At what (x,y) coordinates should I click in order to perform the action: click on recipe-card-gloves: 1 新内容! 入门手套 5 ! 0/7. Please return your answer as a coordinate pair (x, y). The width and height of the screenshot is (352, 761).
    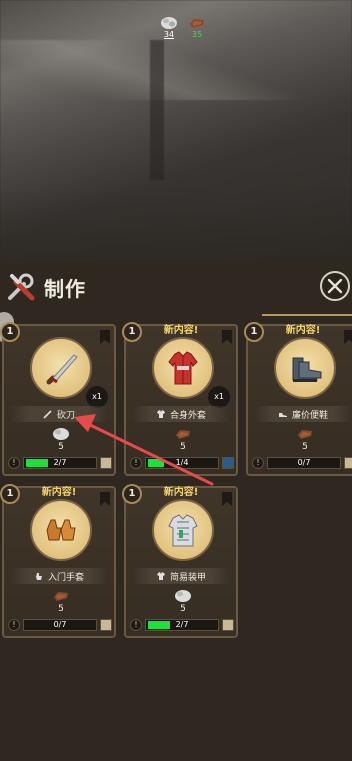
    Looking at the image, I should click on (58, 561).